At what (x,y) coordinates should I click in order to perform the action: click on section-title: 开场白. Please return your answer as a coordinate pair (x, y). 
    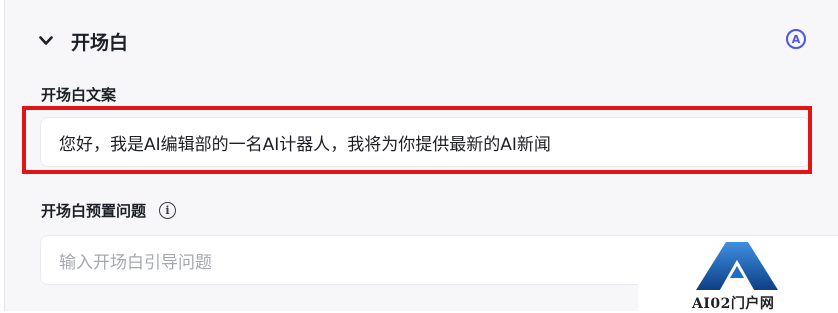
    Looking at the image, I should click on (100, 42).